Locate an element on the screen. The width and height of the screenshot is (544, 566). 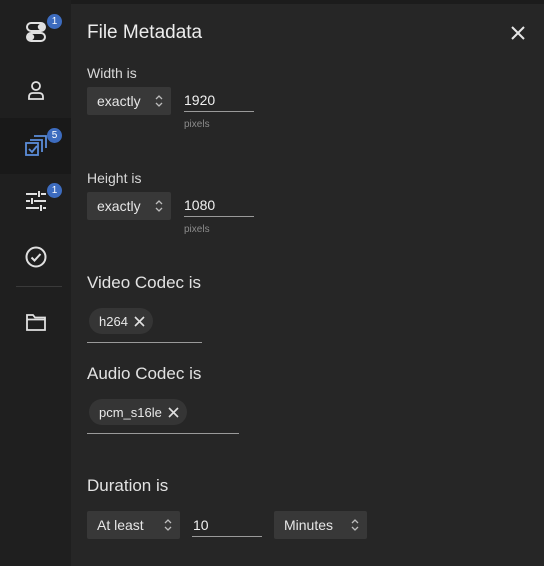
sliders-icon is located at coordinates (35, 201).